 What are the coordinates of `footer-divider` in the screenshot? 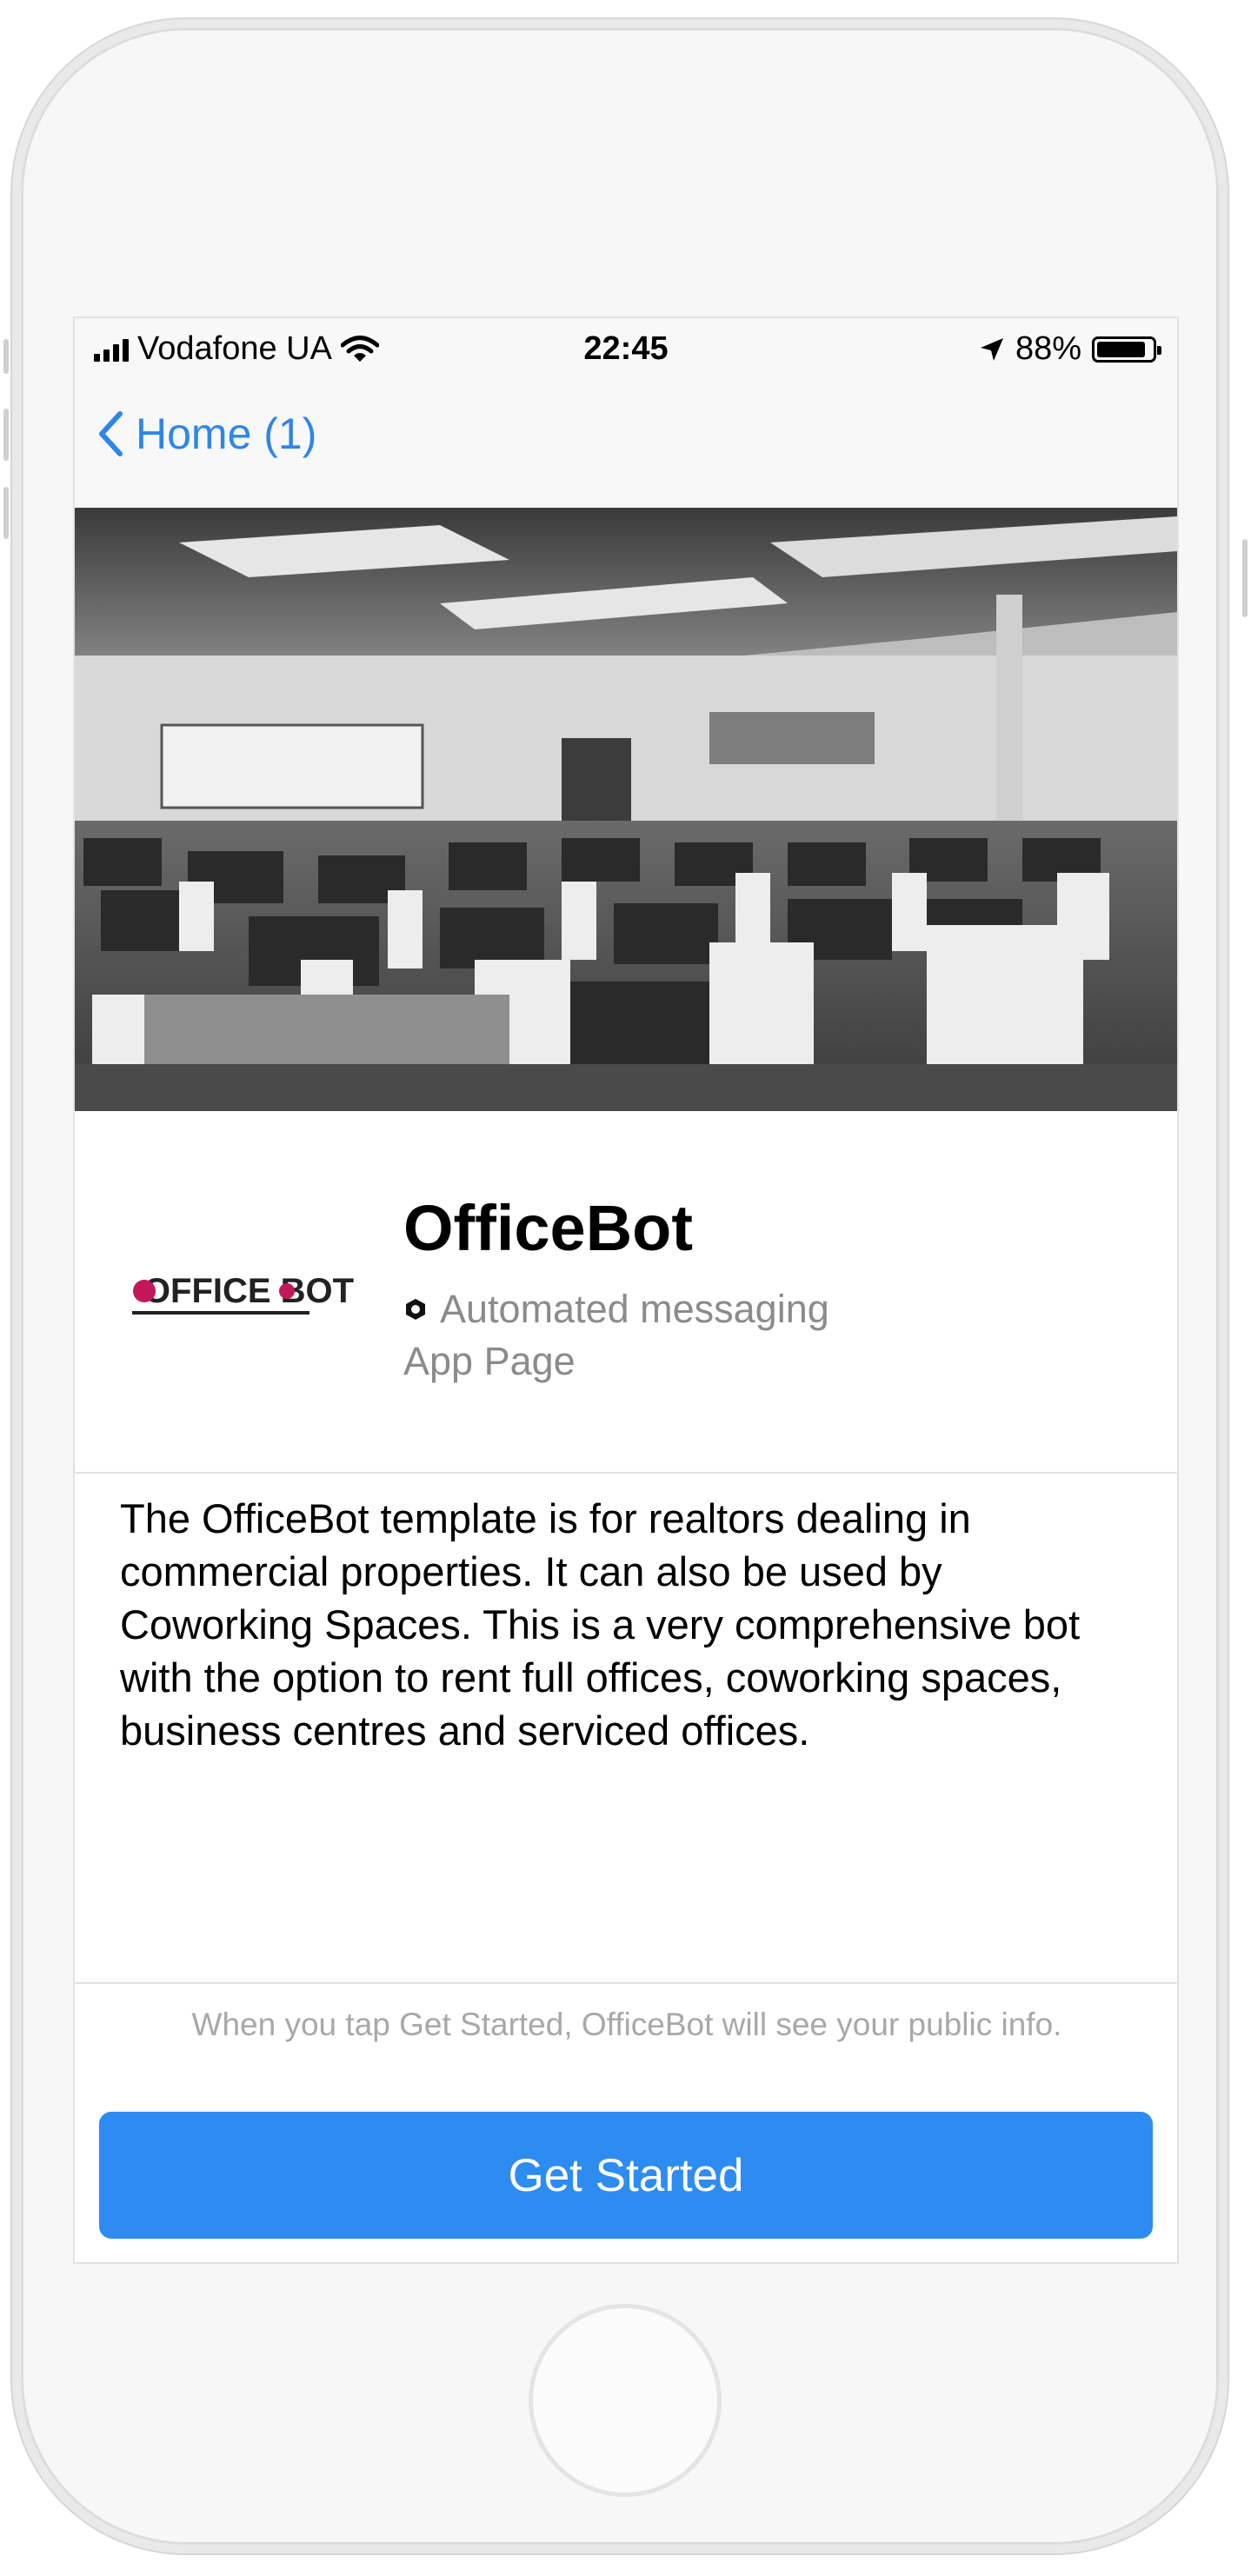 It's located at (626, 1983).